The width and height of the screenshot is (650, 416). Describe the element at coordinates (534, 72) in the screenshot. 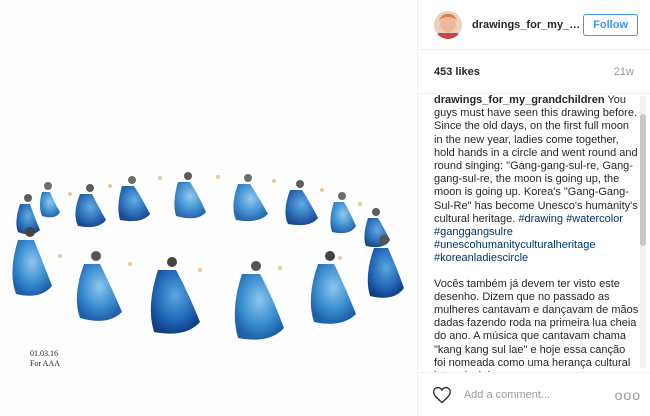

I see `post-meta: 453 likes 21w` at that location.